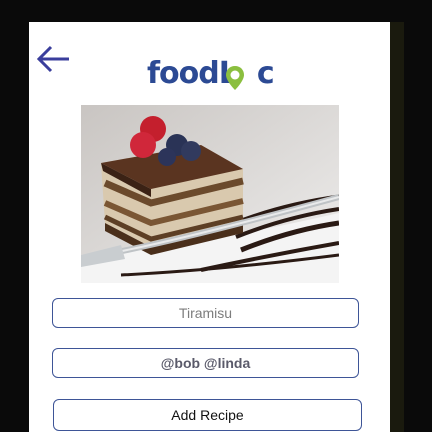 The height and width of the screenshot is (432, 432). I want to click on logo-wordmark: foodL c, so click(211, 73).